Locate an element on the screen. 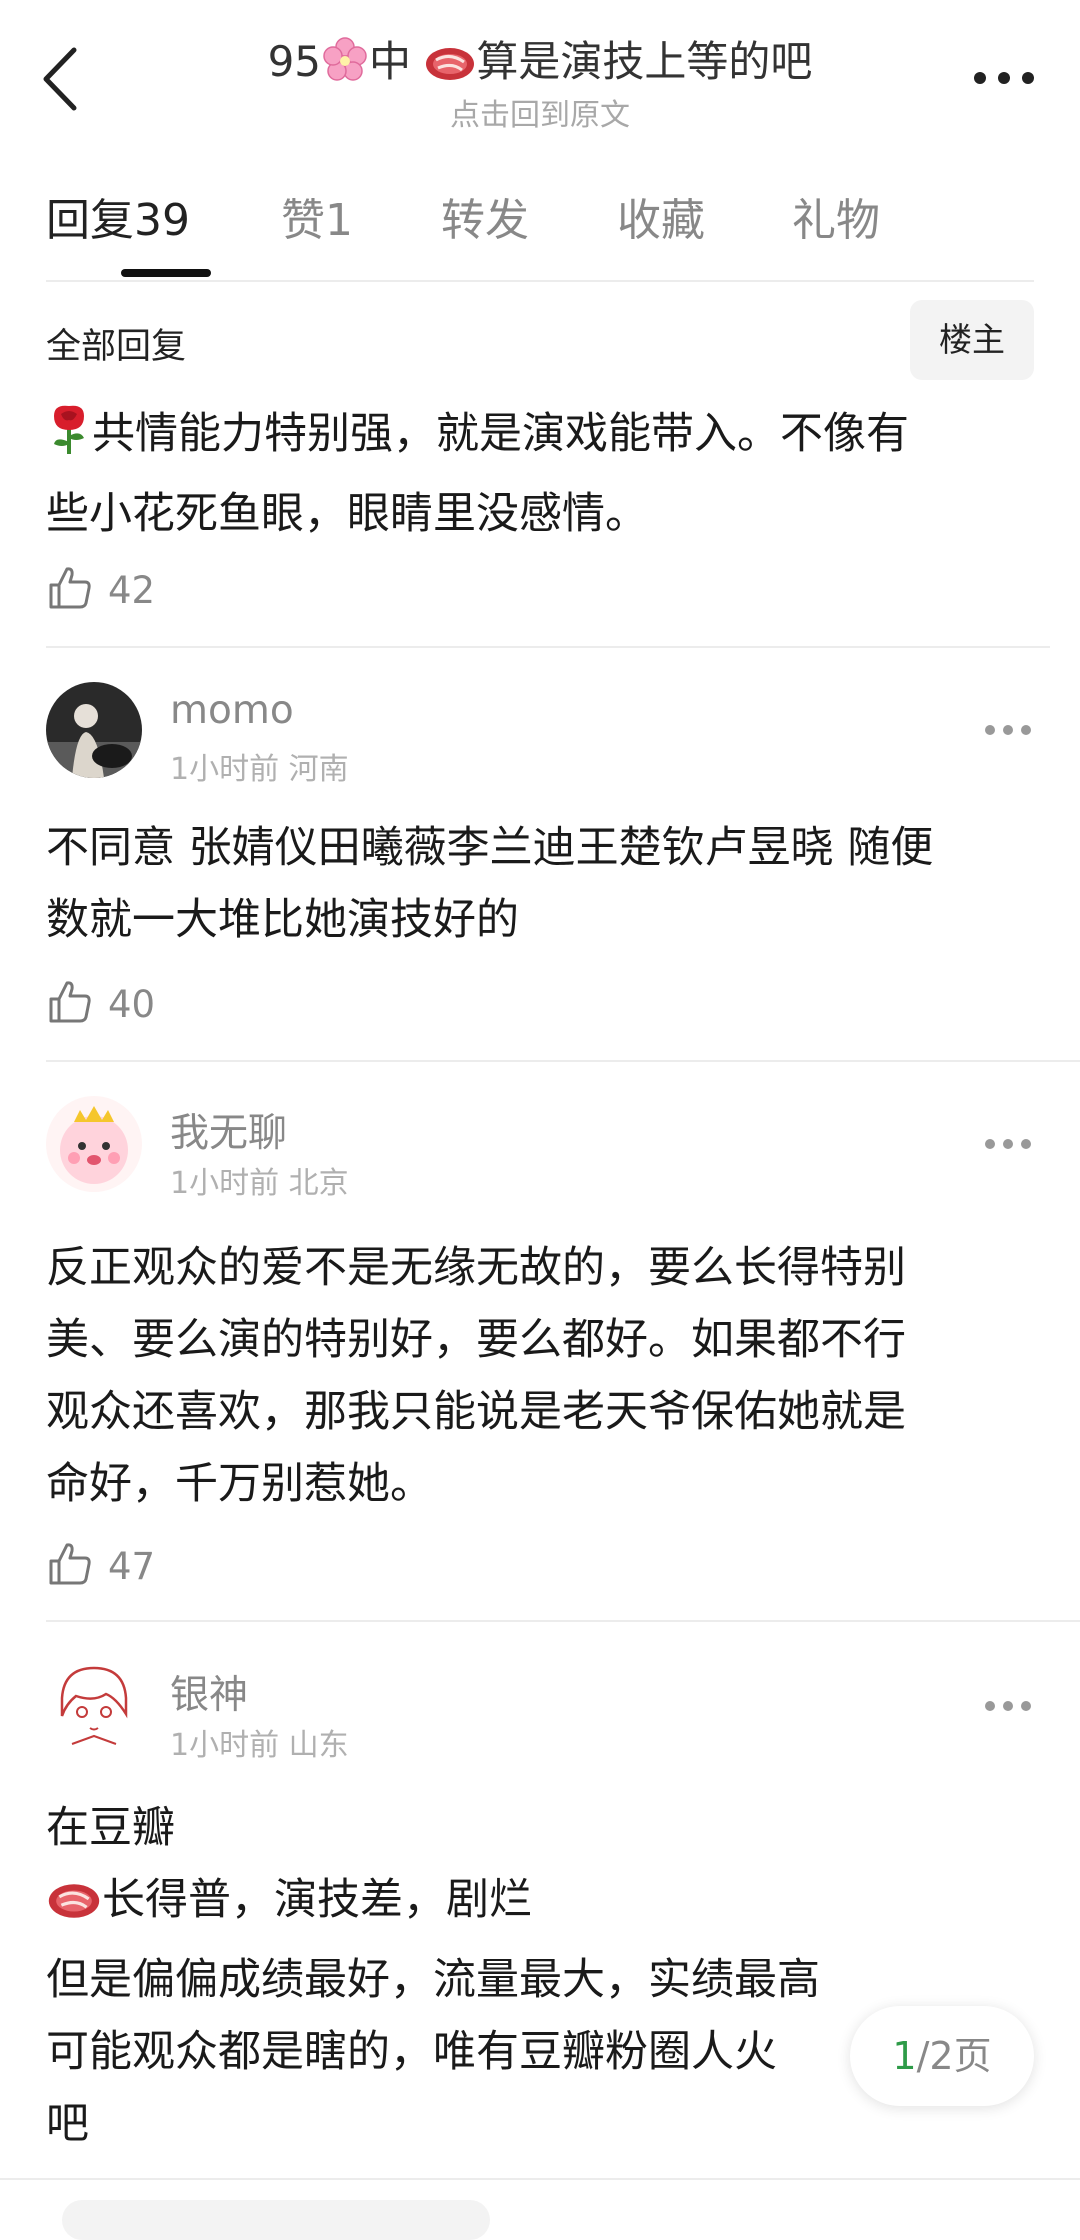 Image resolution: width=1080 pixels, height=2240 pixels. tab-favorites: 收藏 is located at coordinates (661, 216).